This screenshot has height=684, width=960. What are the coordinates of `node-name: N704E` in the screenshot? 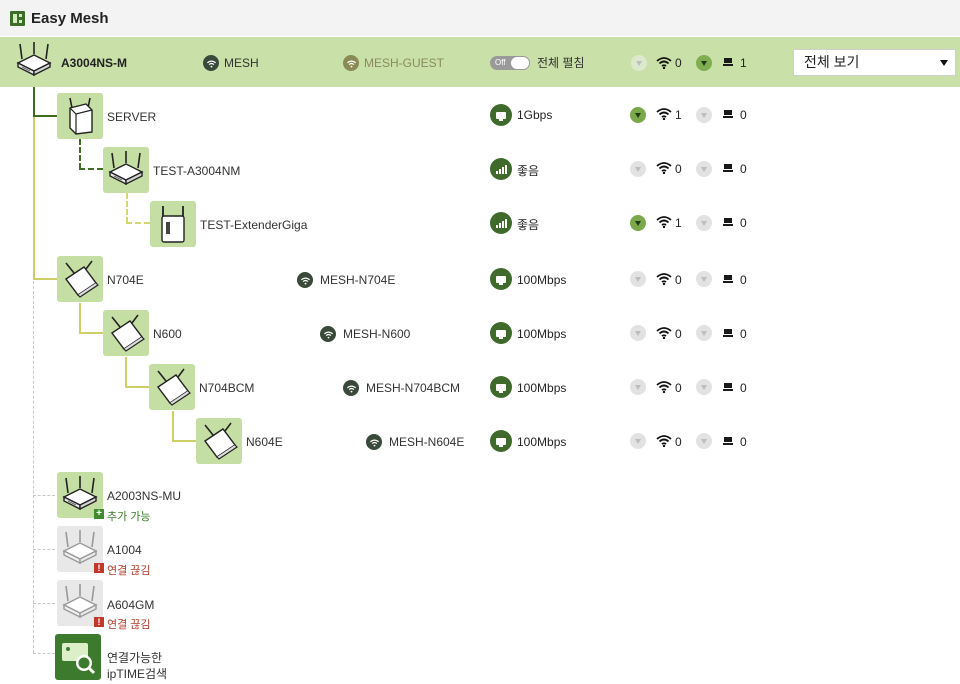 It's located at (125, 280).